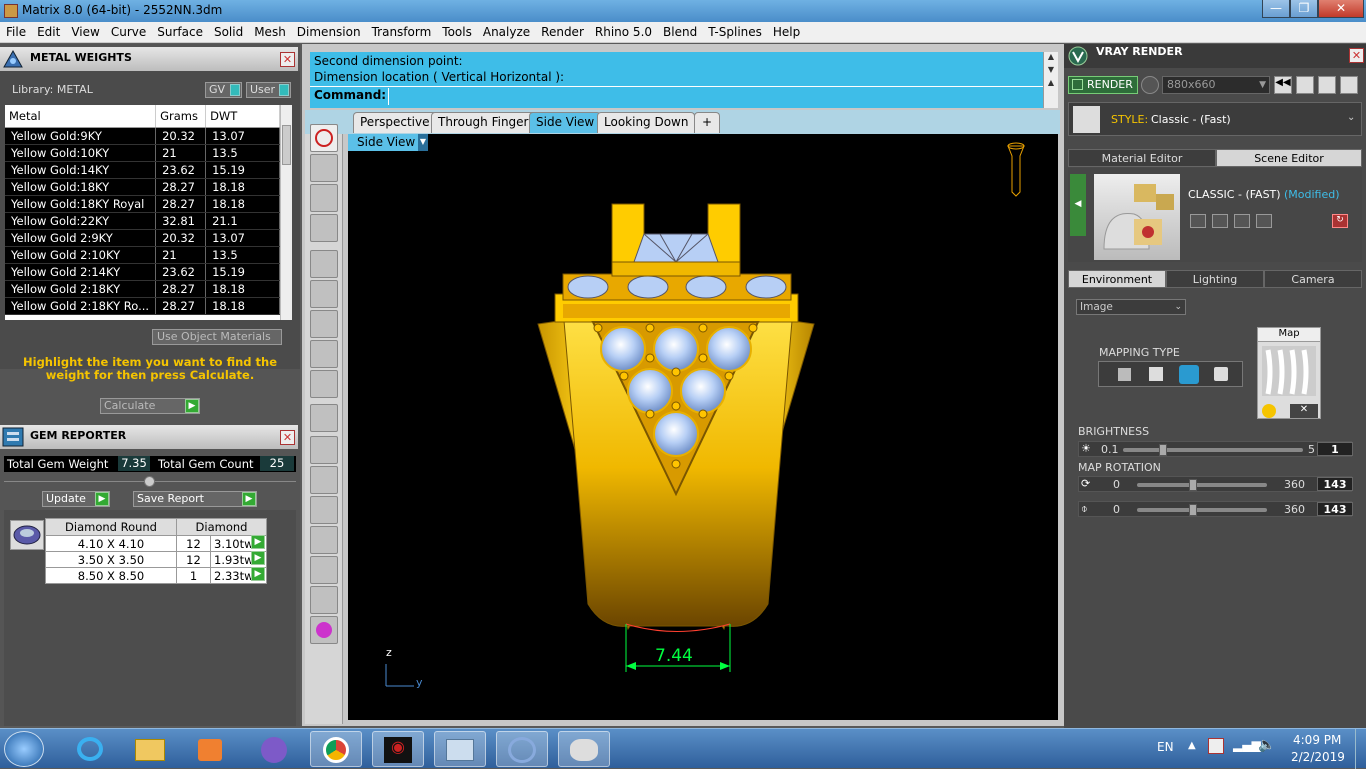 The height and width of the screenshot is (769, 1366). What do you see at coordinates (1213, 450) in the screenshot?
I see `brightness-slider` at bounding box center [1213, 450].